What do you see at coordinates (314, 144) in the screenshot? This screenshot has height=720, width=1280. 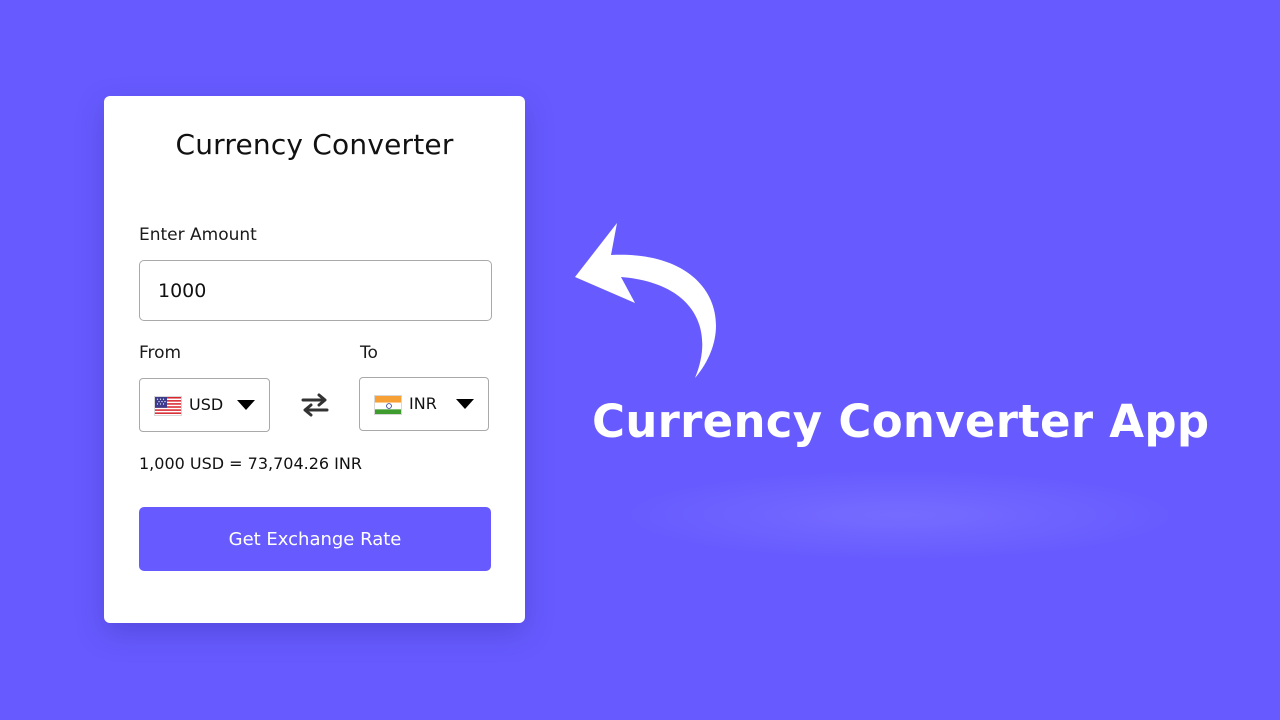 I see `card-title: Currency Converter` at bounding box center [314, 144].